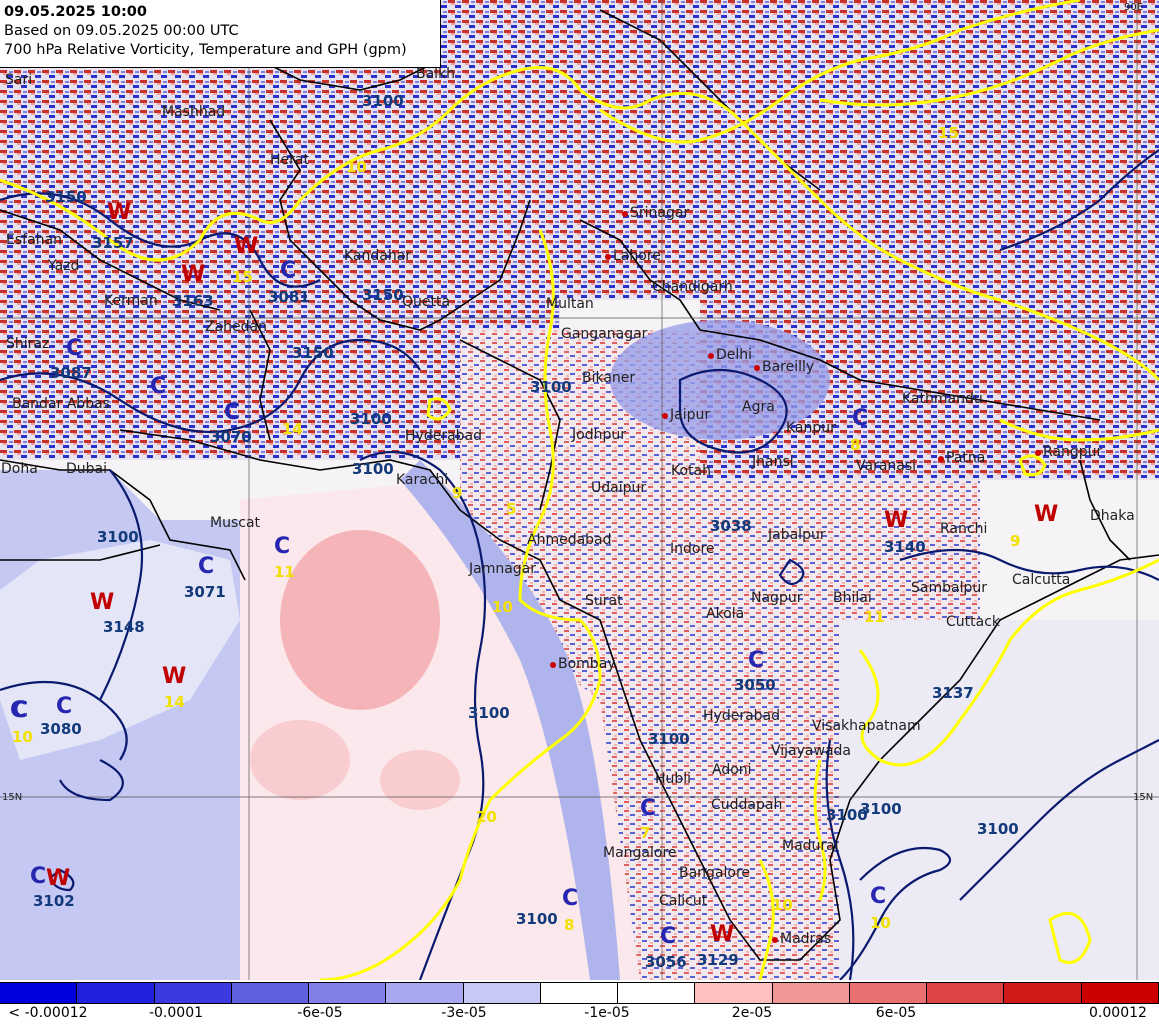  I want to click on city-label: Kerman, so click(131, 301).